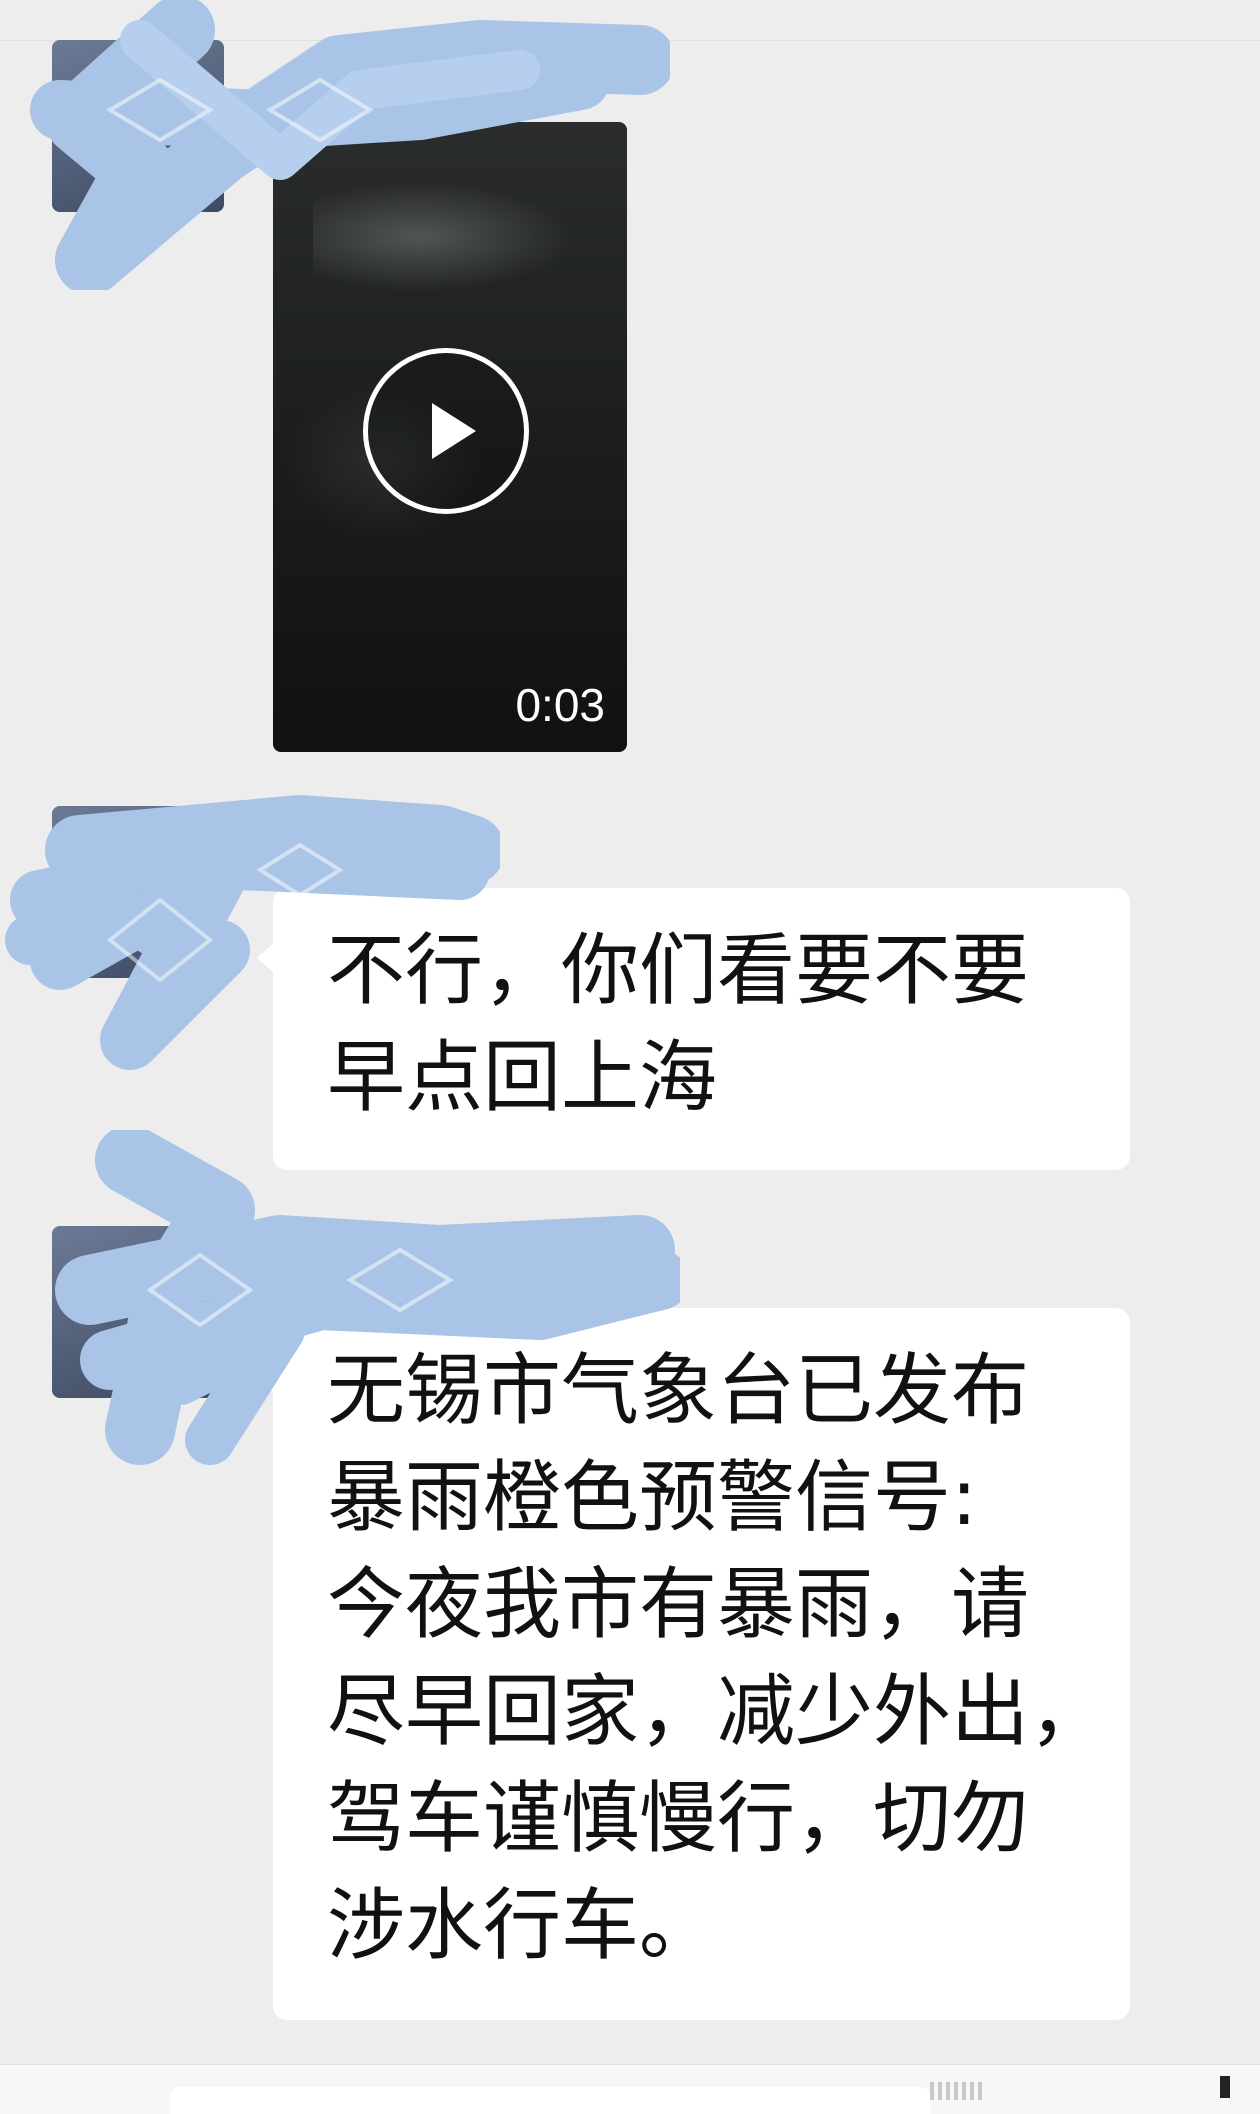 The image size is (1260, 2114). What do you see at coordinates (560, 705) in the screenshot?
I see `video-duration: 0:03` at bounding box center [560, 705].